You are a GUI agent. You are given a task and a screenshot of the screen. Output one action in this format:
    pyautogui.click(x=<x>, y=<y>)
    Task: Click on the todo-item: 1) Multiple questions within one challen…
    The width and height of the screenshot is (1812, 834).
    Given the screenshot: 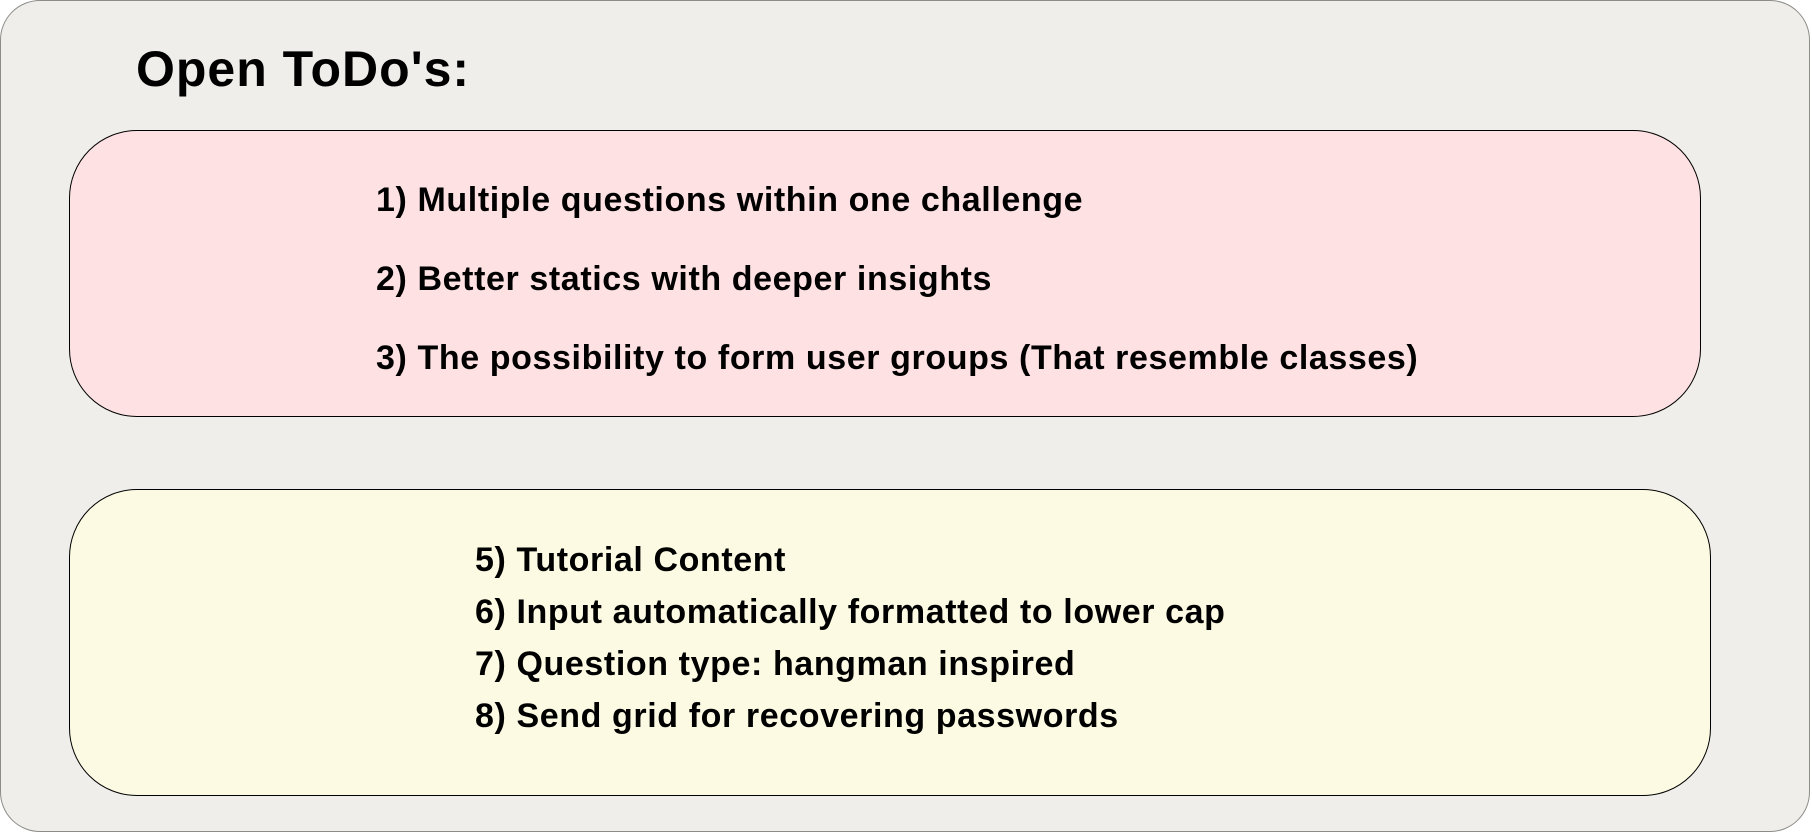 What is the action you would take?
    pyautogui.click(x=730, y=200)
    